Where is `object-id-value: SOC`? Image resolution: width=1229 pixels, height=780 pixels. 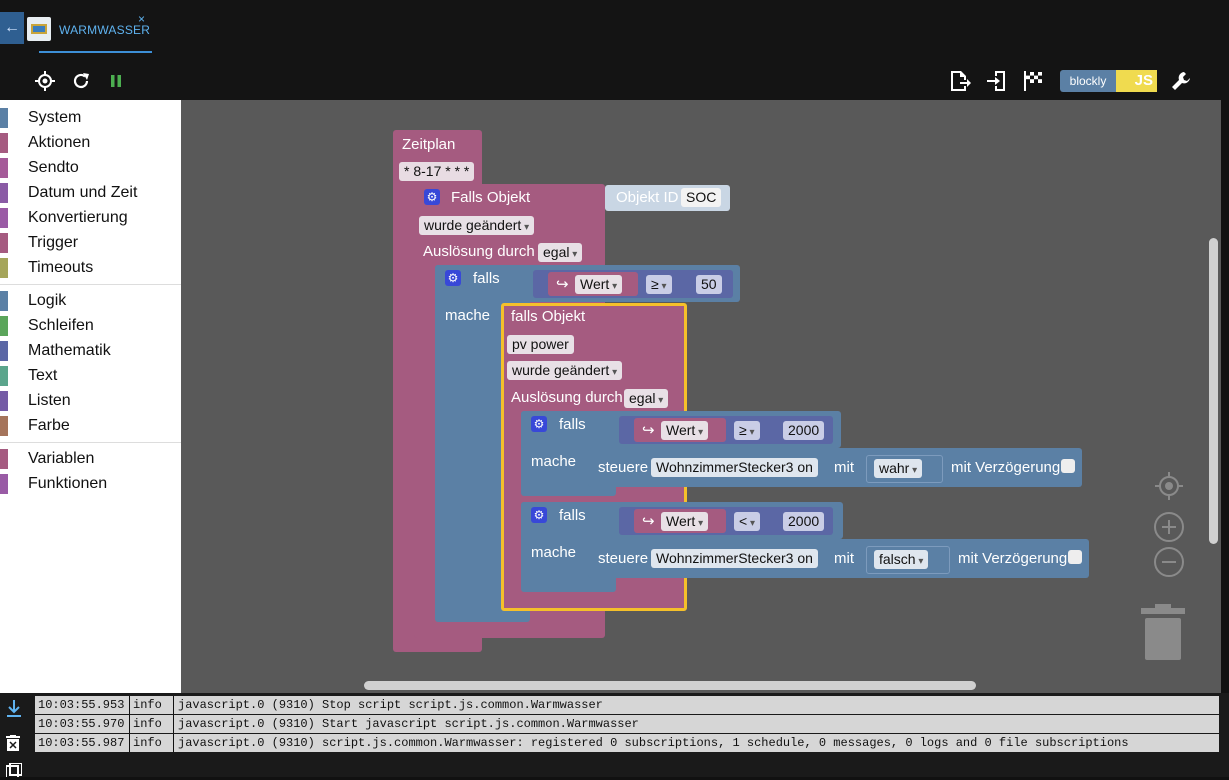 object-id-value: SOC is located at coordinates (701, 197).